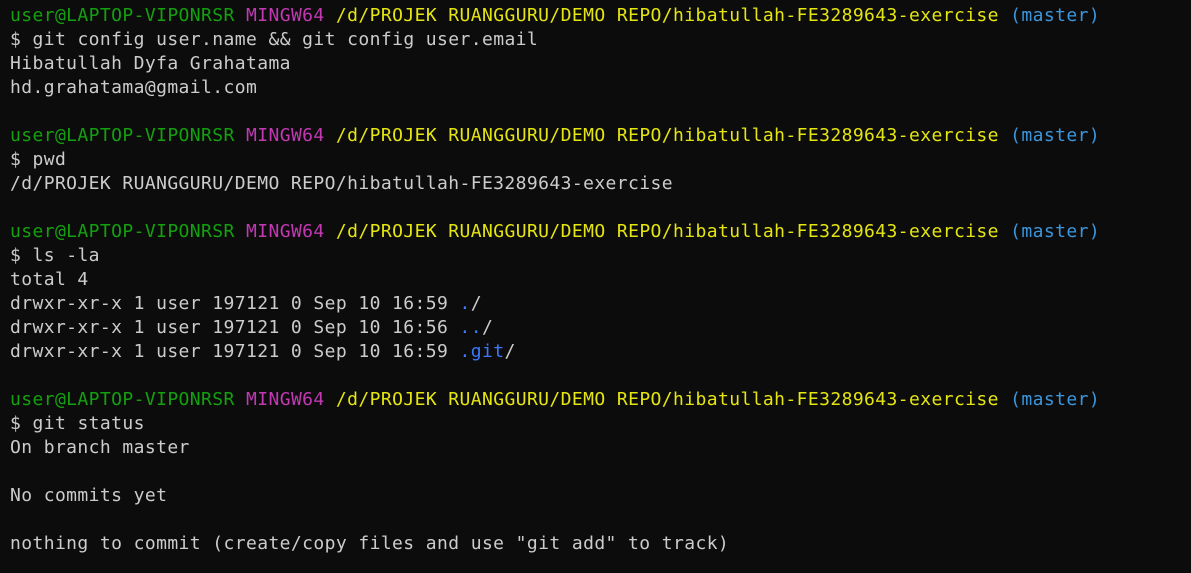  Describe the element at coordinates (229, 327) in the screenshot. I see `ls-entry-meta: drwxr-xr-x 1 user 197121 0 Sep 10 16:56` at that location.